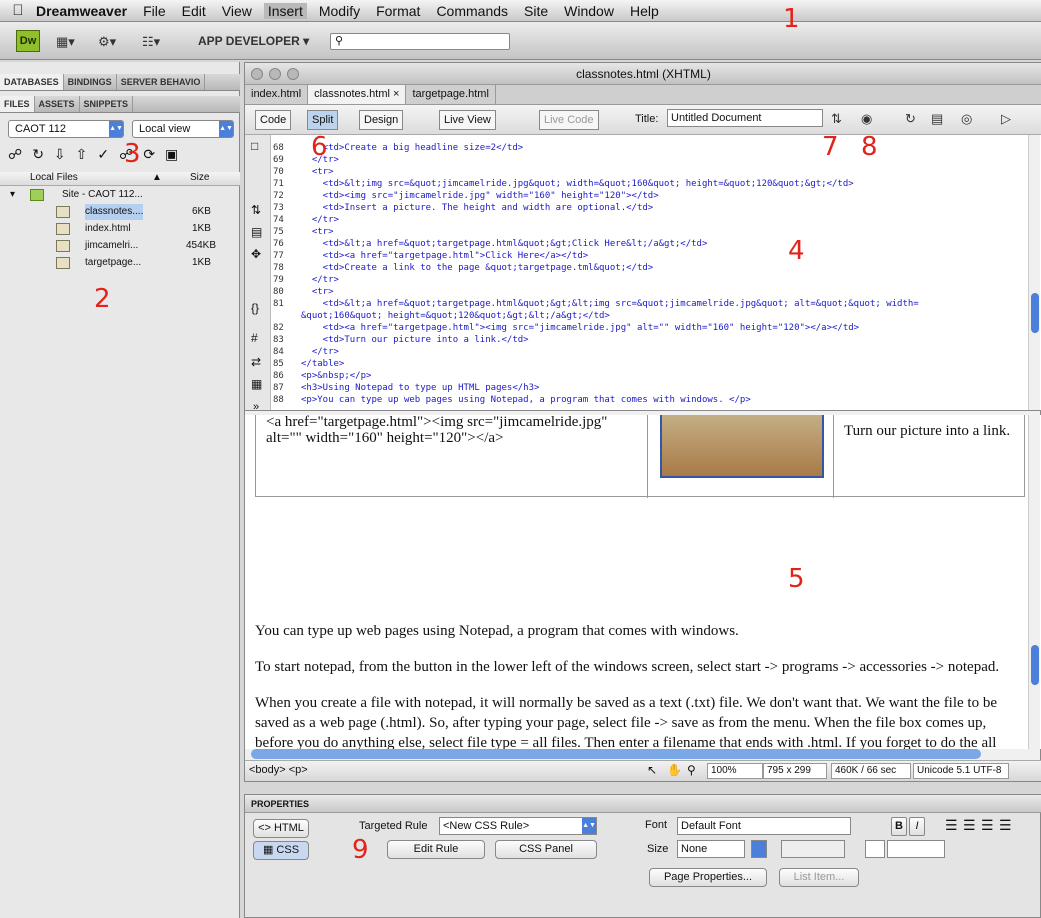  I want to click on file-row: targetpage... 1KB, so click(120, 263).